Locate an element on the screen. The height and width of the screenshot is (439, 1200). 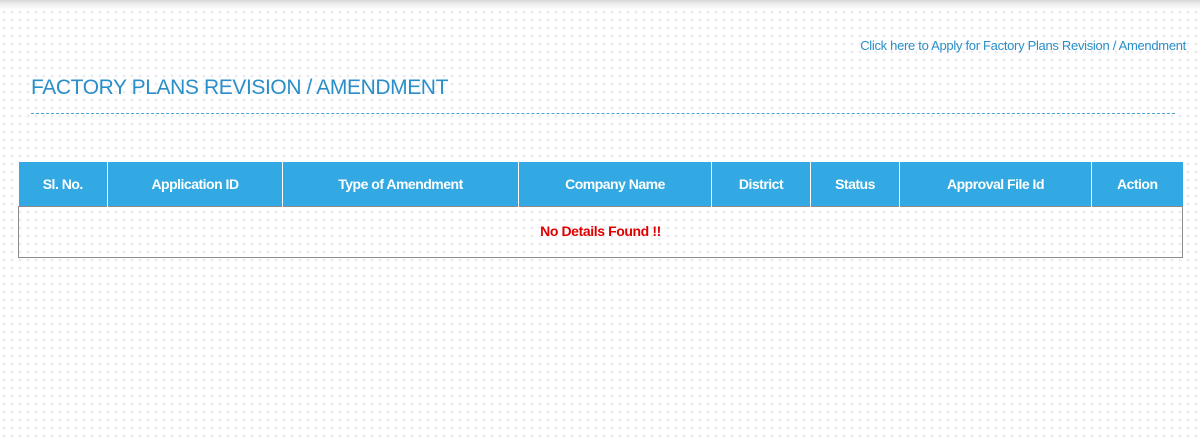
column-header-district: District is located at coordinates (761, 184).